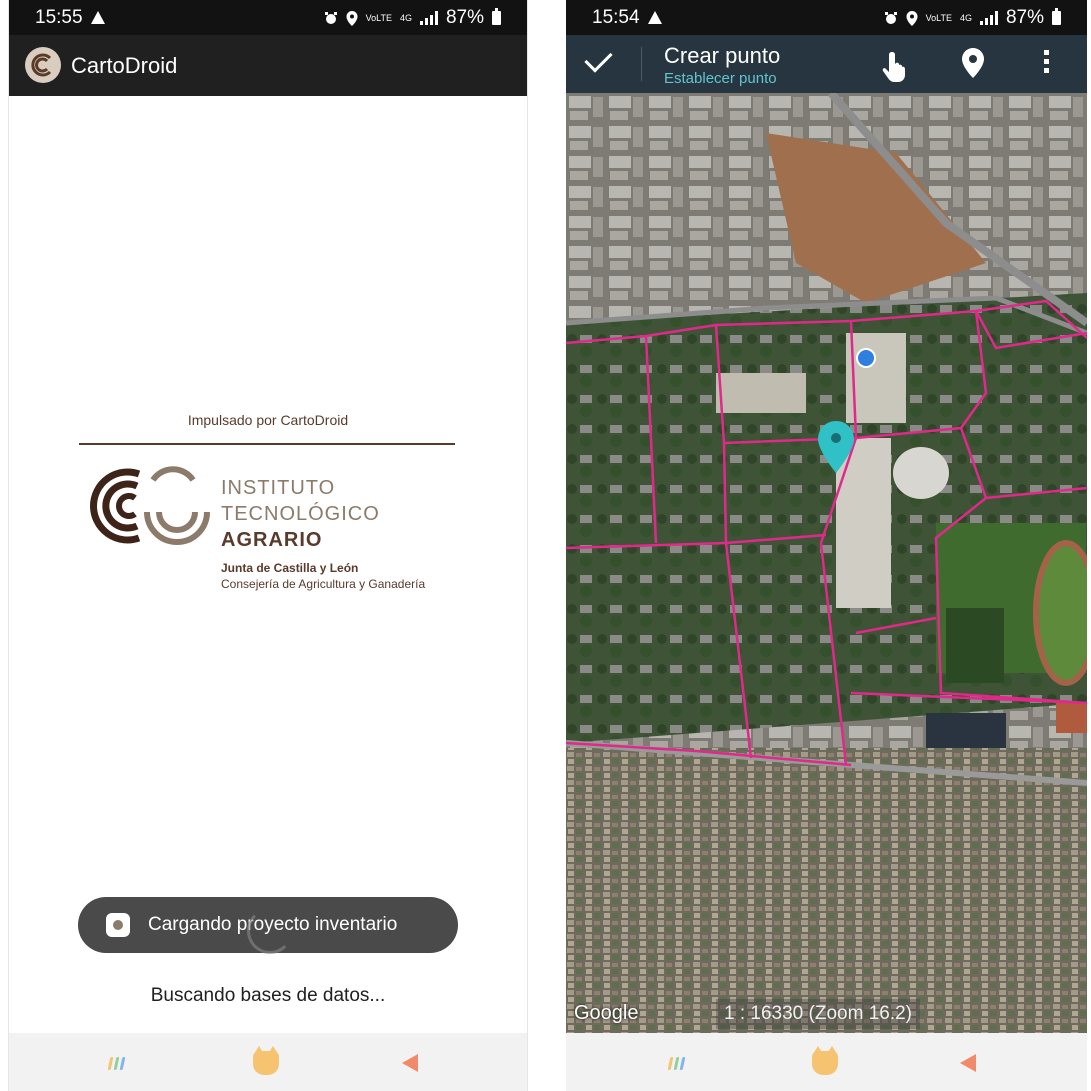 The width and height of the screenshot is (1091, 1091). What do you see at coordinates (267, 444) in the screenshot?
I see `divider` at bounding box center [267, 444].